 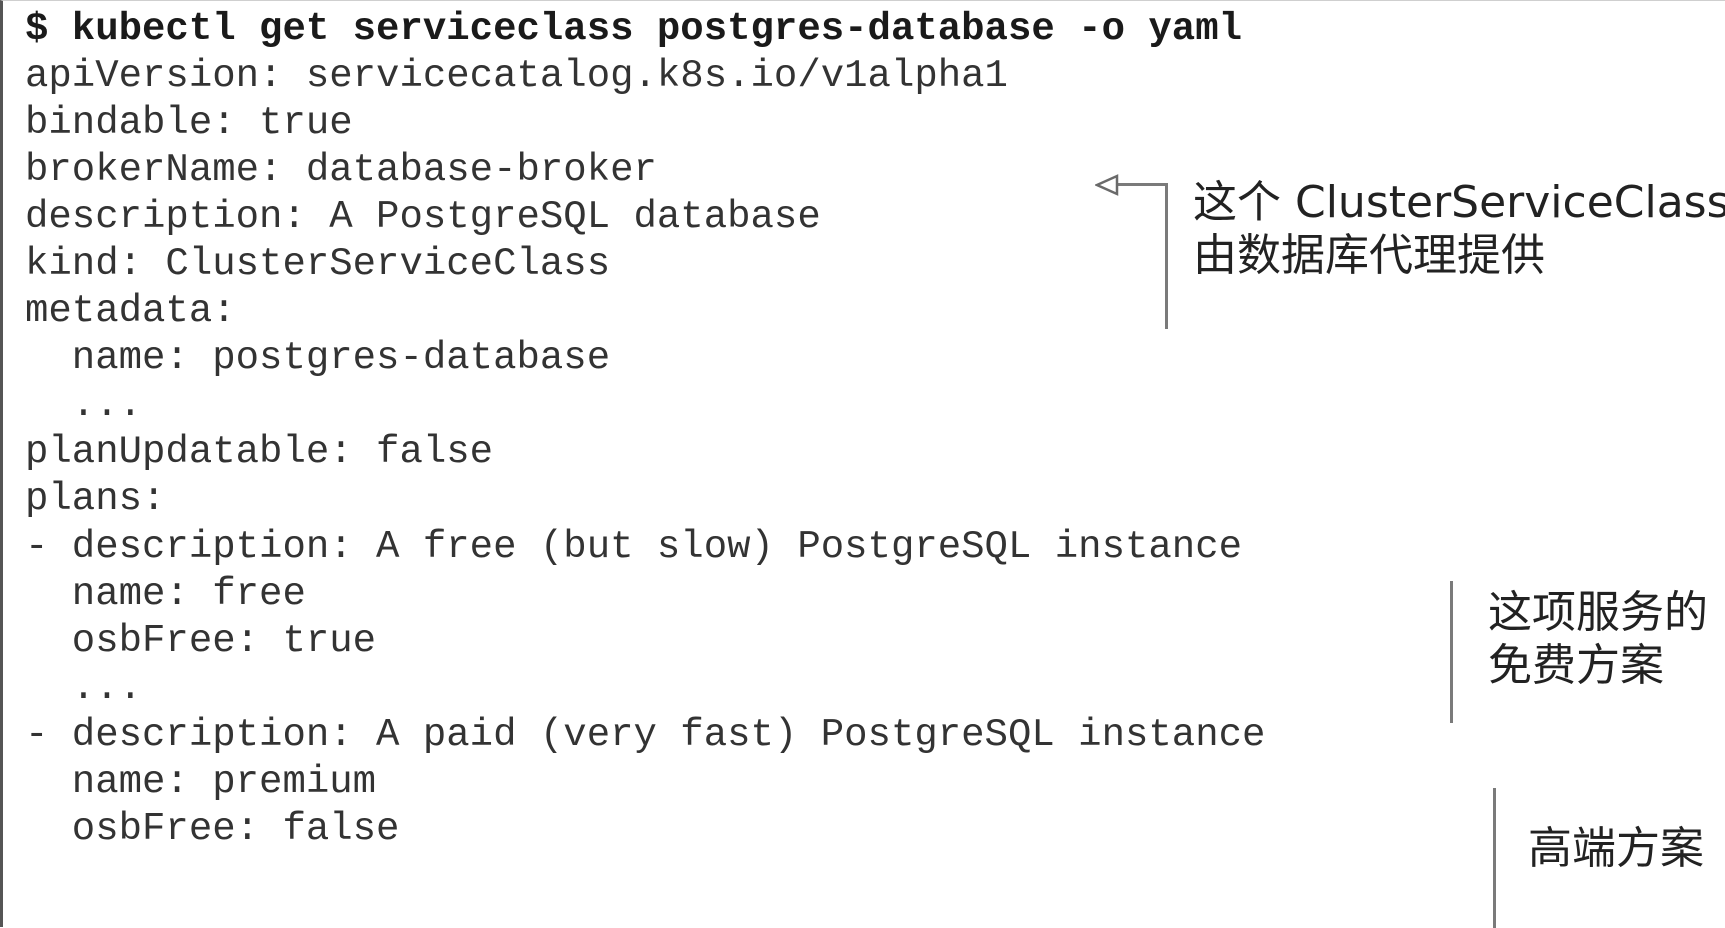 What do you see at coordinates (1107, 185) in the screenshot?
I see `broker-arrow-icon` at bounding box center [1107, 185].